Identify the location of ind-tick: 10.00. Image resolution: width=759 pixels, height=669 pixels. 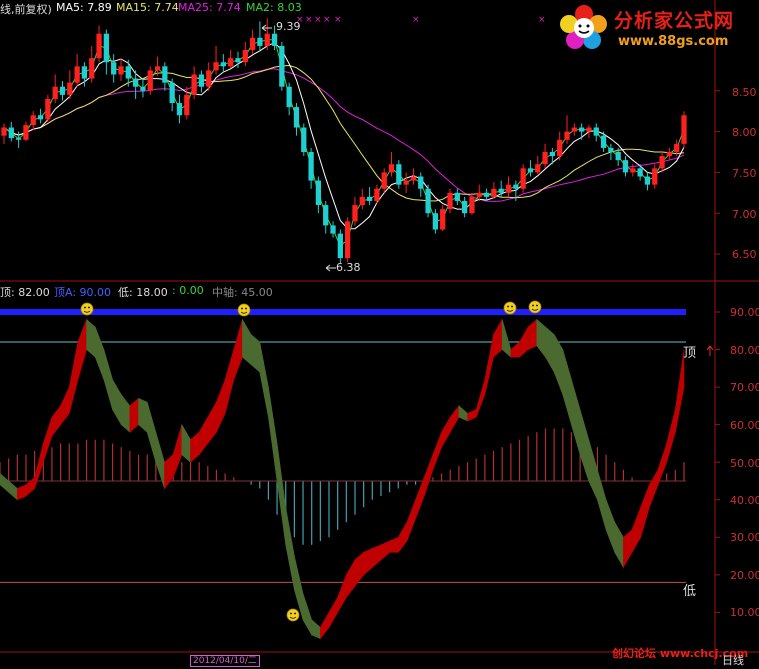
(744, 612).